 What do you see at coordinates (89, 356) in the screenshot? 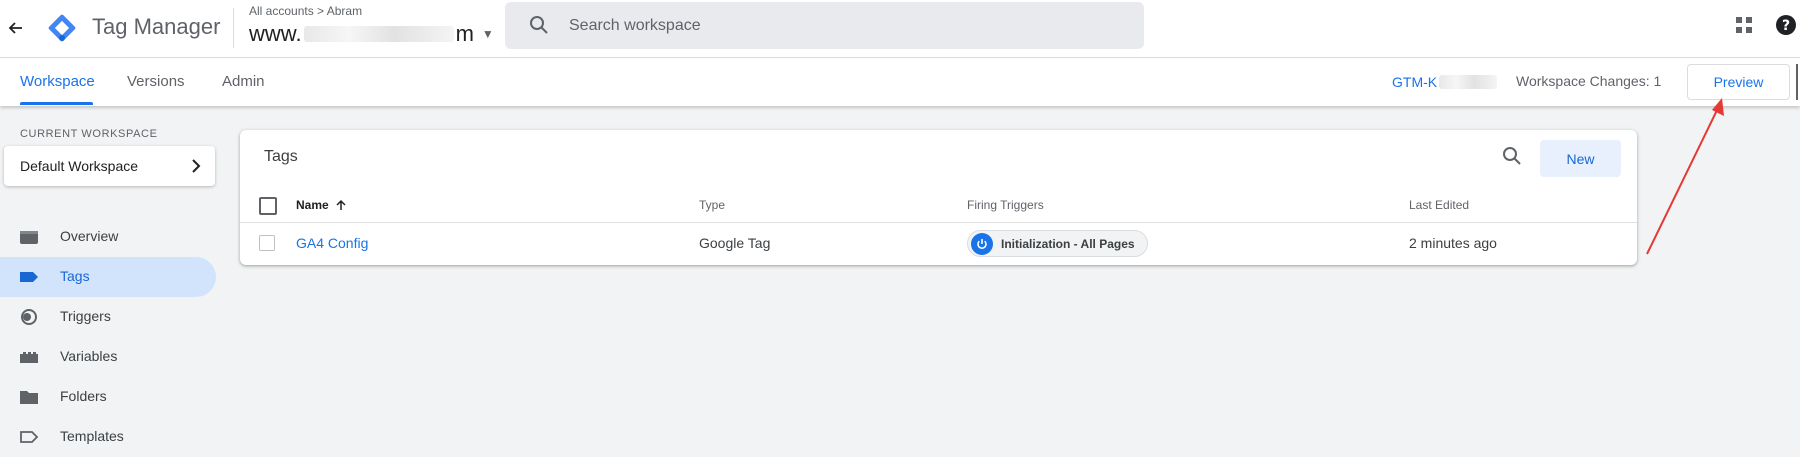
I see `sidebar-item-label: Variables` at bounding box center [89, 356].